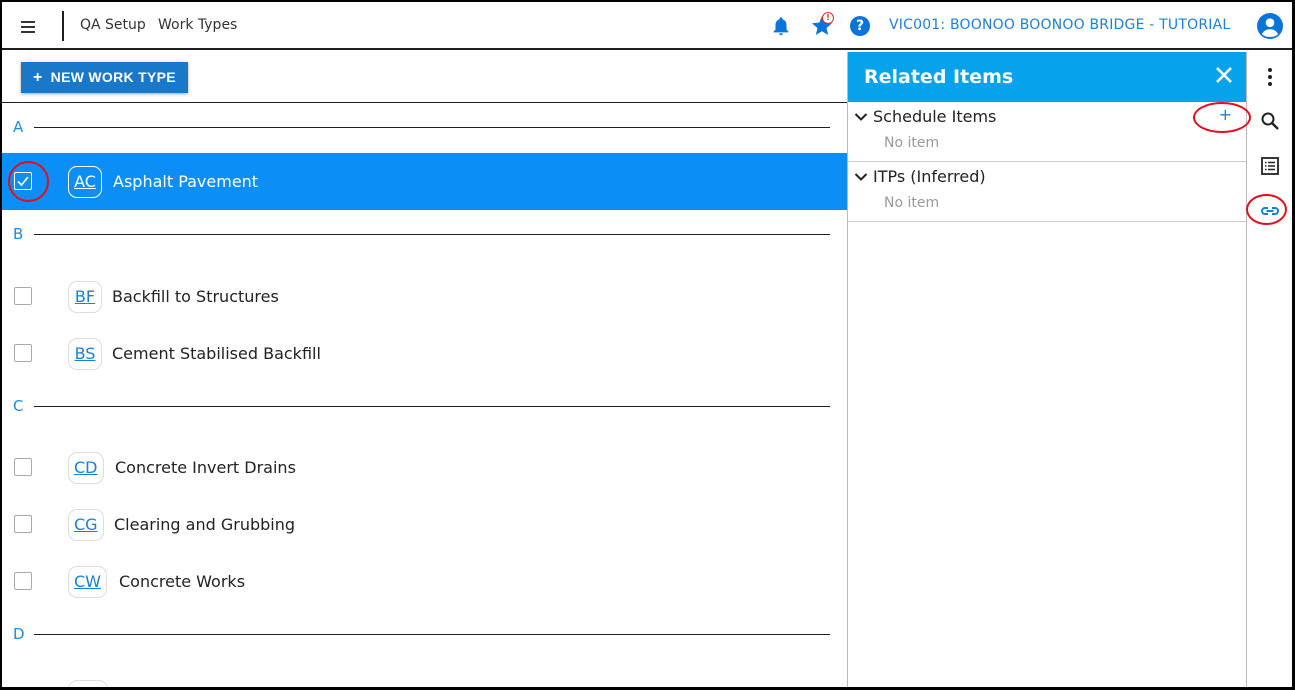 The width and height of the screenshot is (1295, 690). Describe the element at coordinates (939, 77) in the screenshot. I see `panel-title: Related Items` at that location.